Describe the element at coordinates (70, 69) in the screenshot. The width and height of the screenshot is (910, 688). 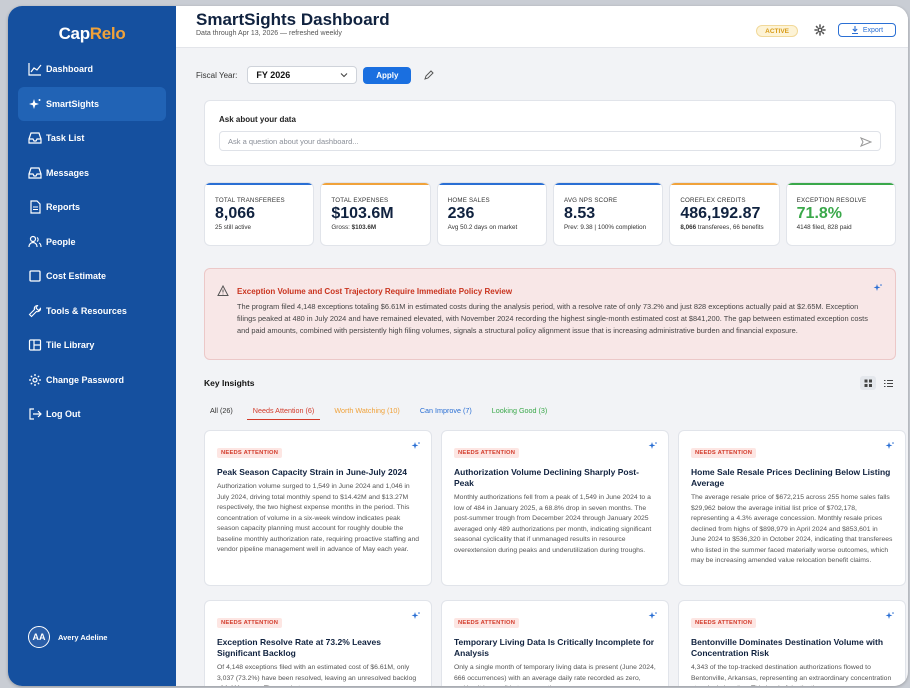
I see `sidebar-item-label: Dashboard` at that location.